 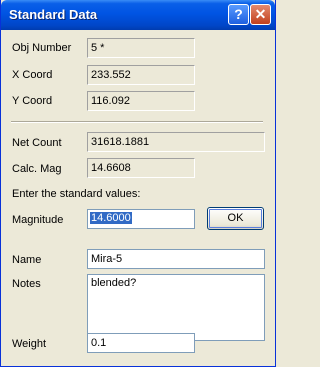 What do you see at coordinates (141, 75) in the screenshot?
I see `x-coord-field: 233.552` at bounding box center [141, 75].